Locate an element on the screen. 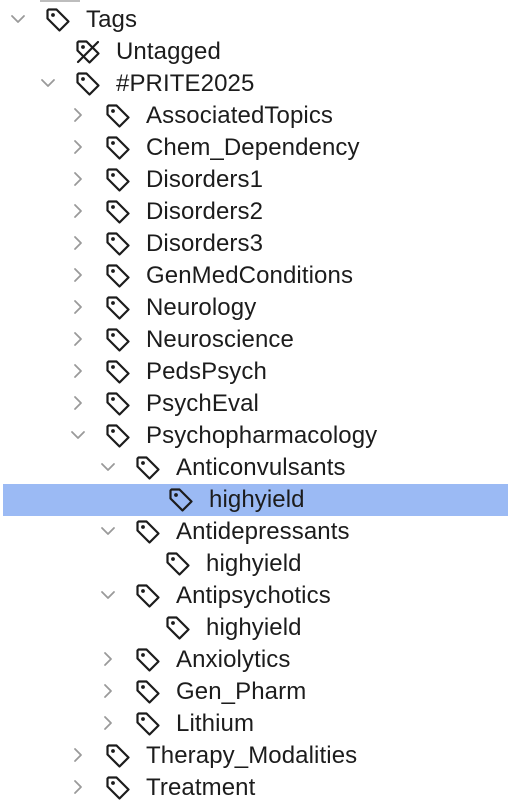  tree-row-label: Chem_Dependency is located at coordinates (253, 147).